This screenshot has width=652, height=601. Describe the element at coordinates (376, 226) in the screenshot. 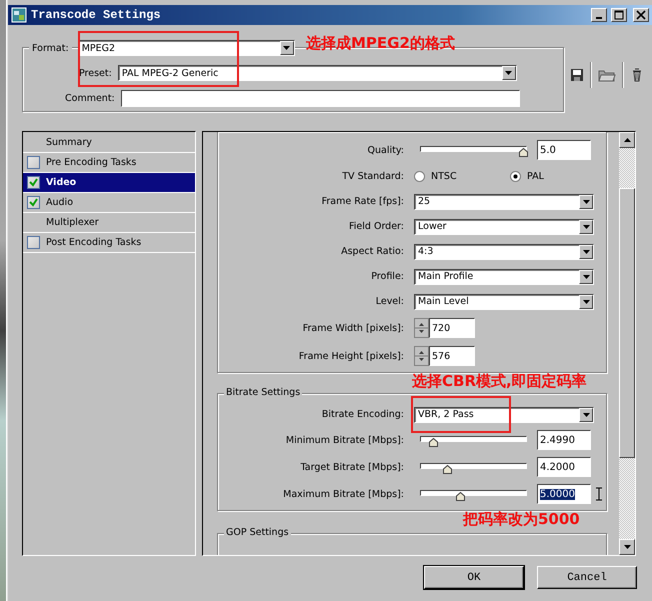

I see `field-label: Field Order:` at that location.